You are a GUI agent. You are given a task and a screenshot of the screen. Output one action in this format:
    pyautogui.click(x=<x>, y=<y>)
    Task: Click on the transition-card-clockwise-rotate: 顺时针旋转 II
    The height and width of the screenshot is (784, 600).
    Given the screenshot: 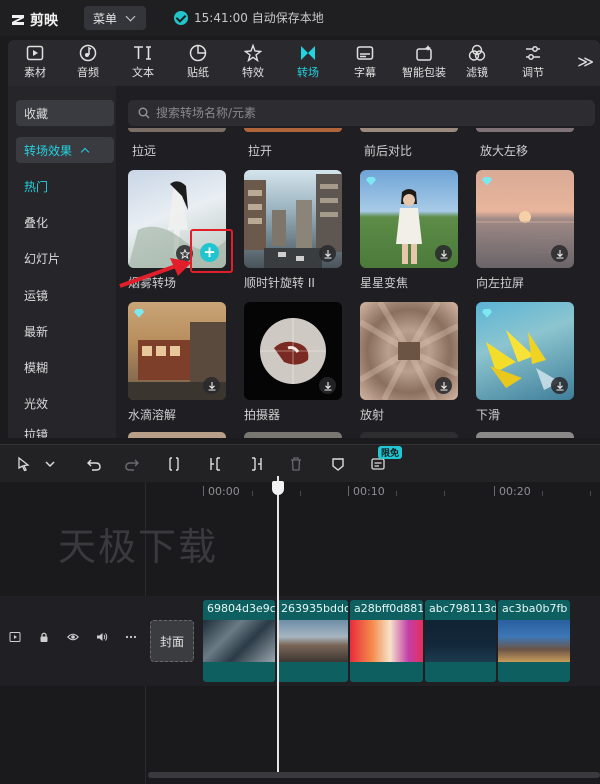 What is the action you would take?
    pyautogui.click(x=294, y=230)
    